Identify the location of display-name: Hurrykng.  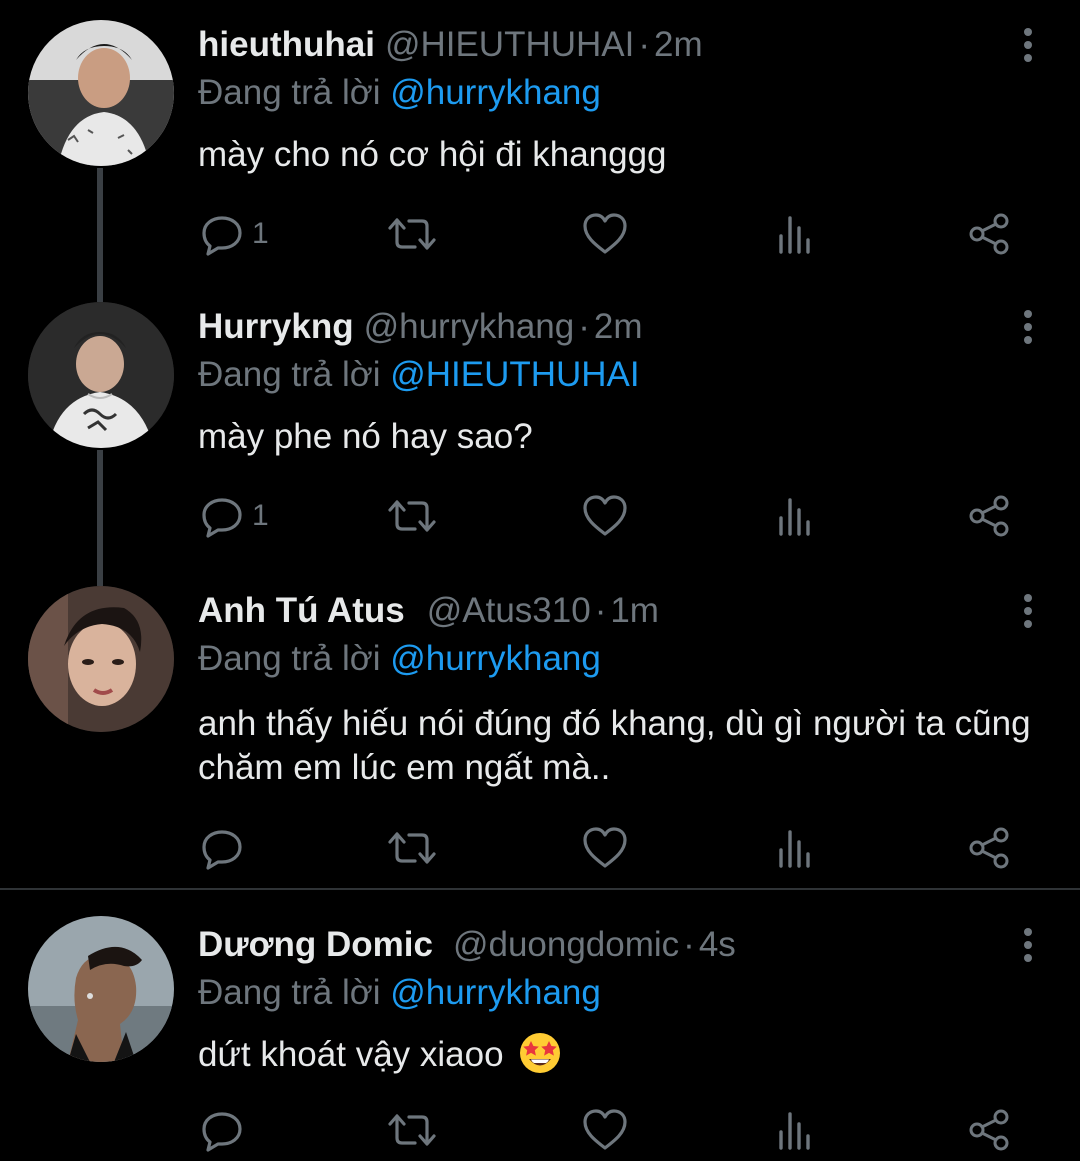
(276, 326).